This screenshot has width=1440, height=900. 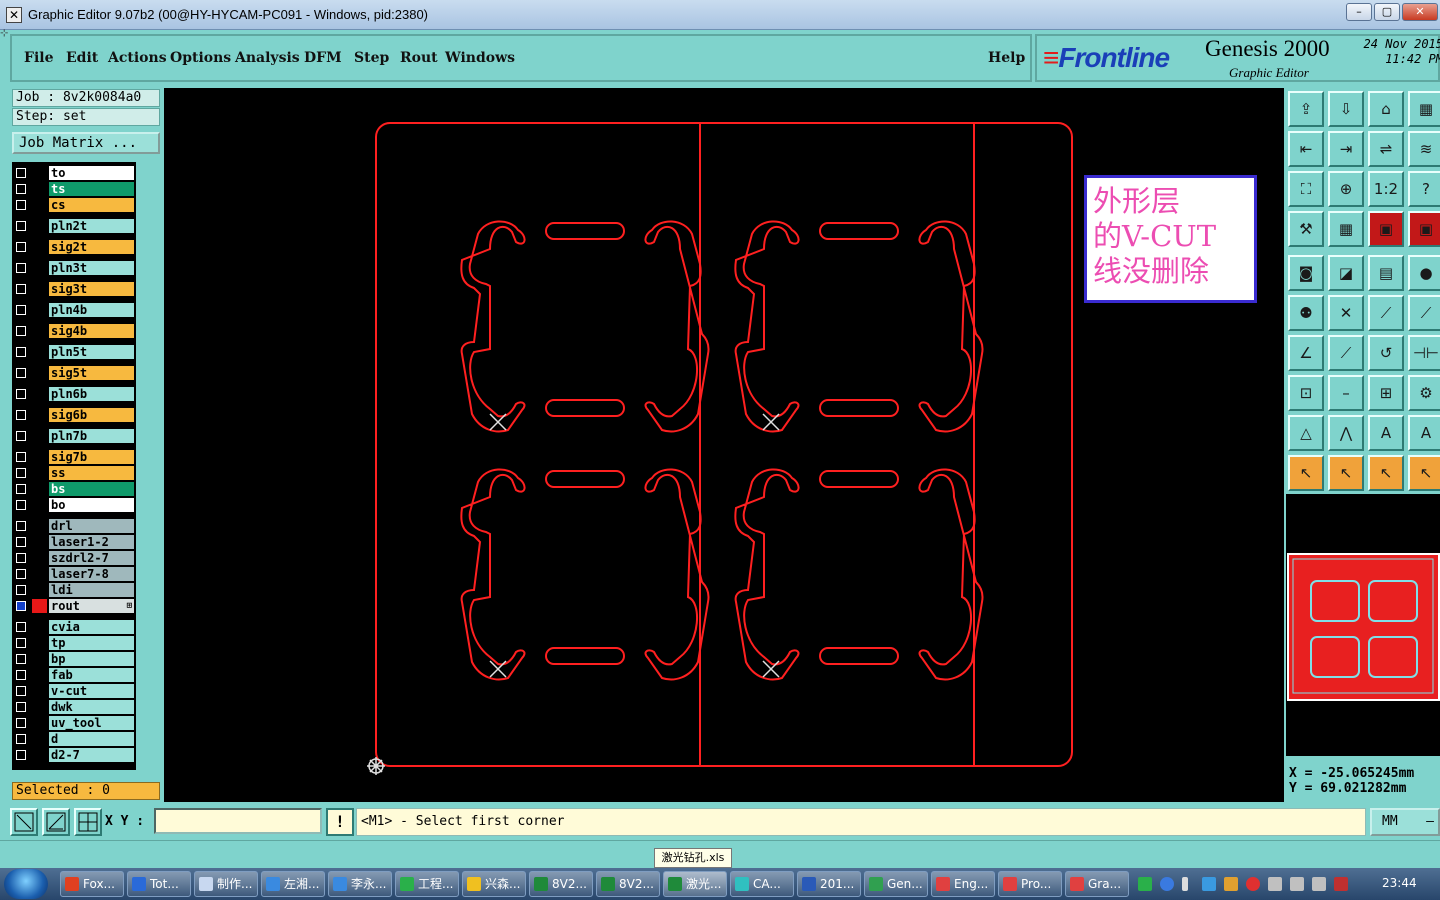 What do you see at coordinates (91, 415) in the screenshot?
I see `layer-name: sig6b` at bounding box center [91, 415].